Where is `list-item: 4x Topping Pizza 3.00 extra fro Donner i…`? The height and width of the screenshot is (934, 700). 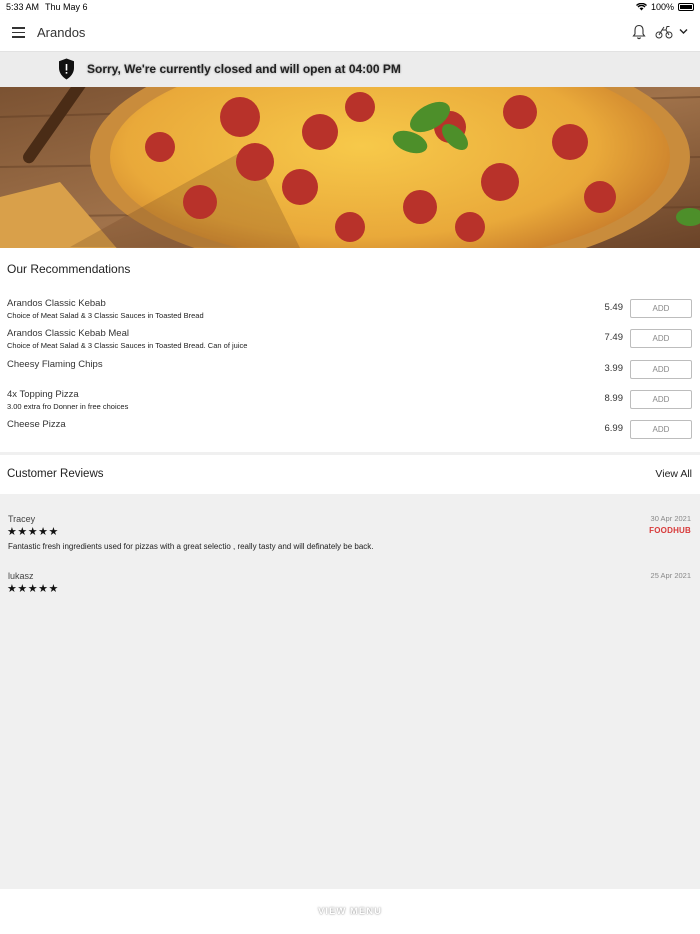
list-item: 4x Topping Pizza 3.00 extra fro Donner i… is located at coordinates (350, 404).